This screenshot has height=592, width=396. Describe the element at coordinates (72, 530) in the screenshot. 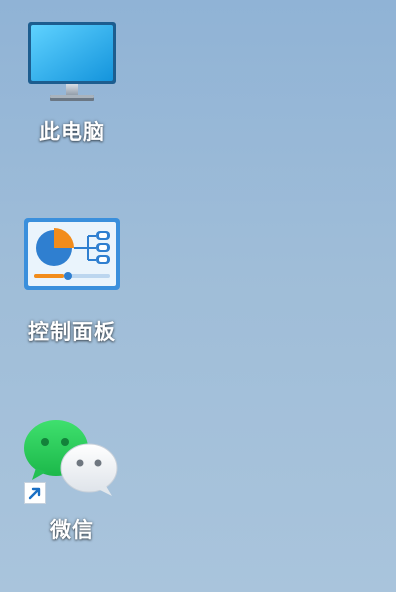

I see `desktop-icon-label: 微信` at that location.